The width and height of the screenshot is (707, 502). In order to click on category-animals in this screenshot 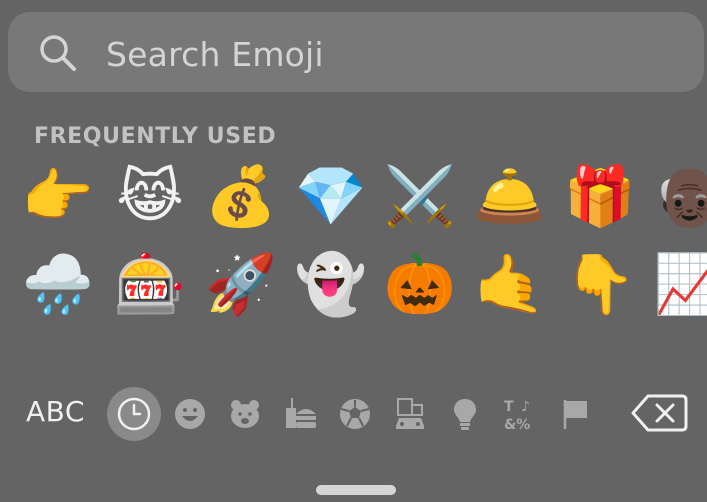, I will do `click(245, 414)`.